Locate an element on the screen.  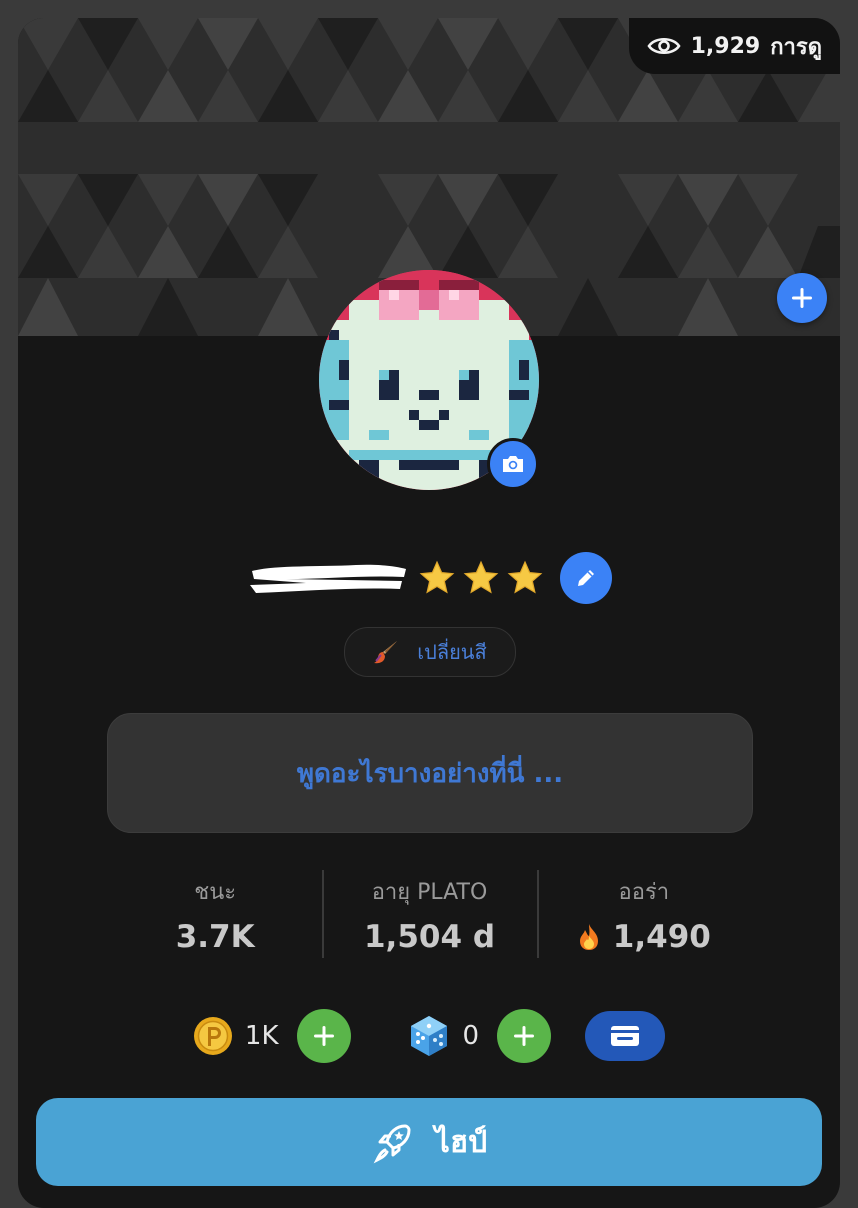
camera-icon is located at coordinates (513, 464).